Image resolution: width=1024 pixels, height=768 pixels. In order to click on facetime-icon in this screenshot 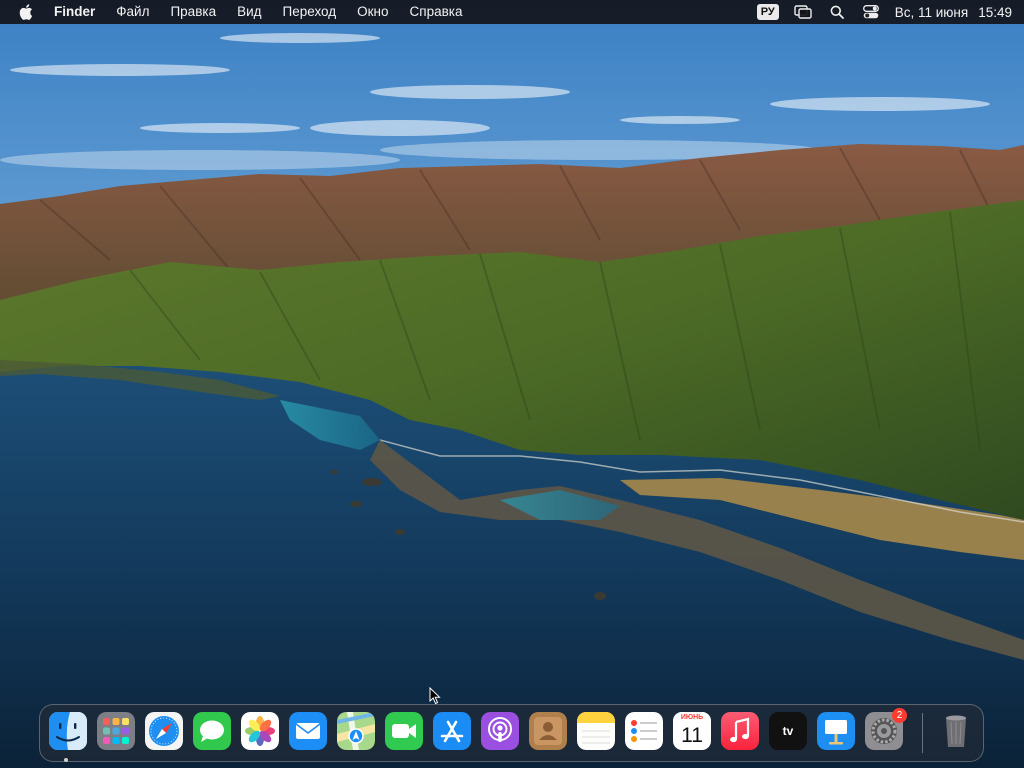, I will do `click(404, 731)`.